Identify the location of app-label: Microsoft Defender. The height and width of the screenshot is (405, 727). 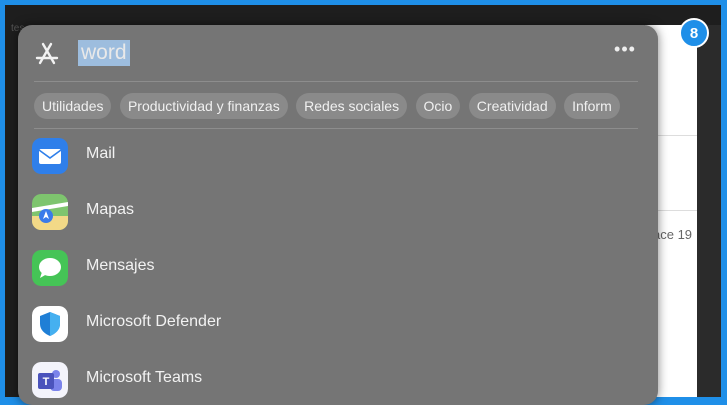
(154, 321).